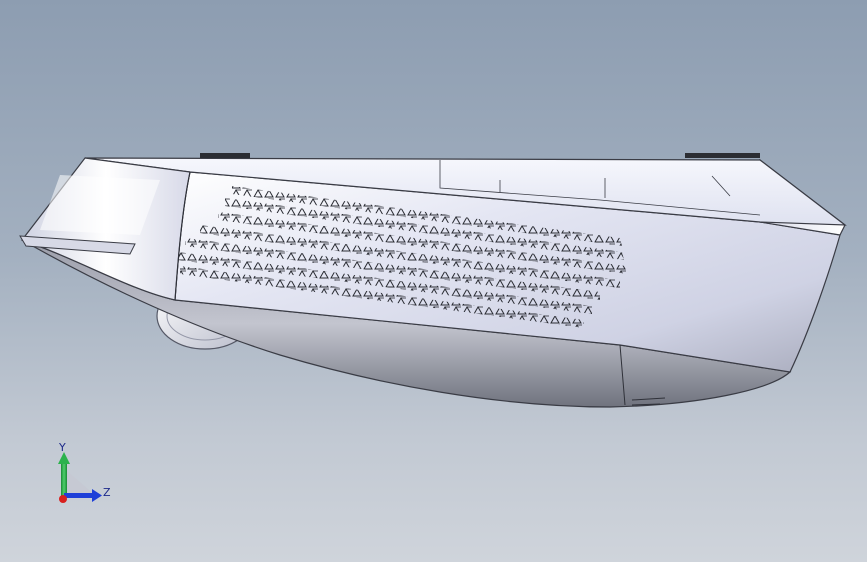 Image resolution: width=867 pixels, height=562 pixels. I want to click on top-latch-left, so click(225, 155).